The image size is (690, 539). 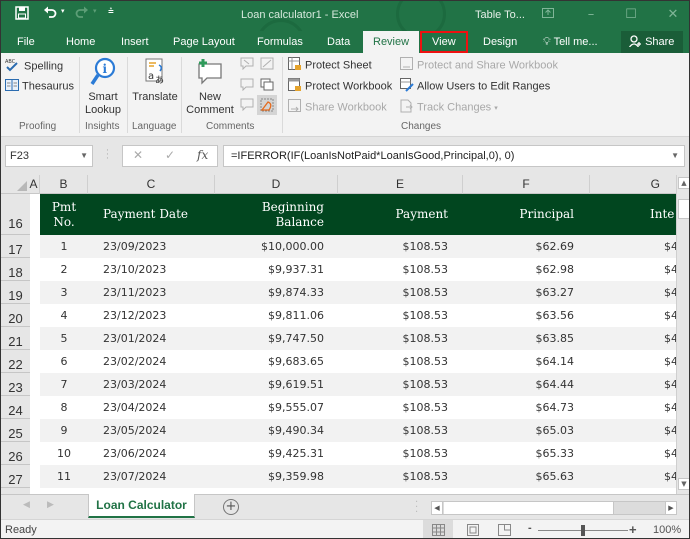 I want to click on ribbon-display-options-icon, so click(x=548, y=15).